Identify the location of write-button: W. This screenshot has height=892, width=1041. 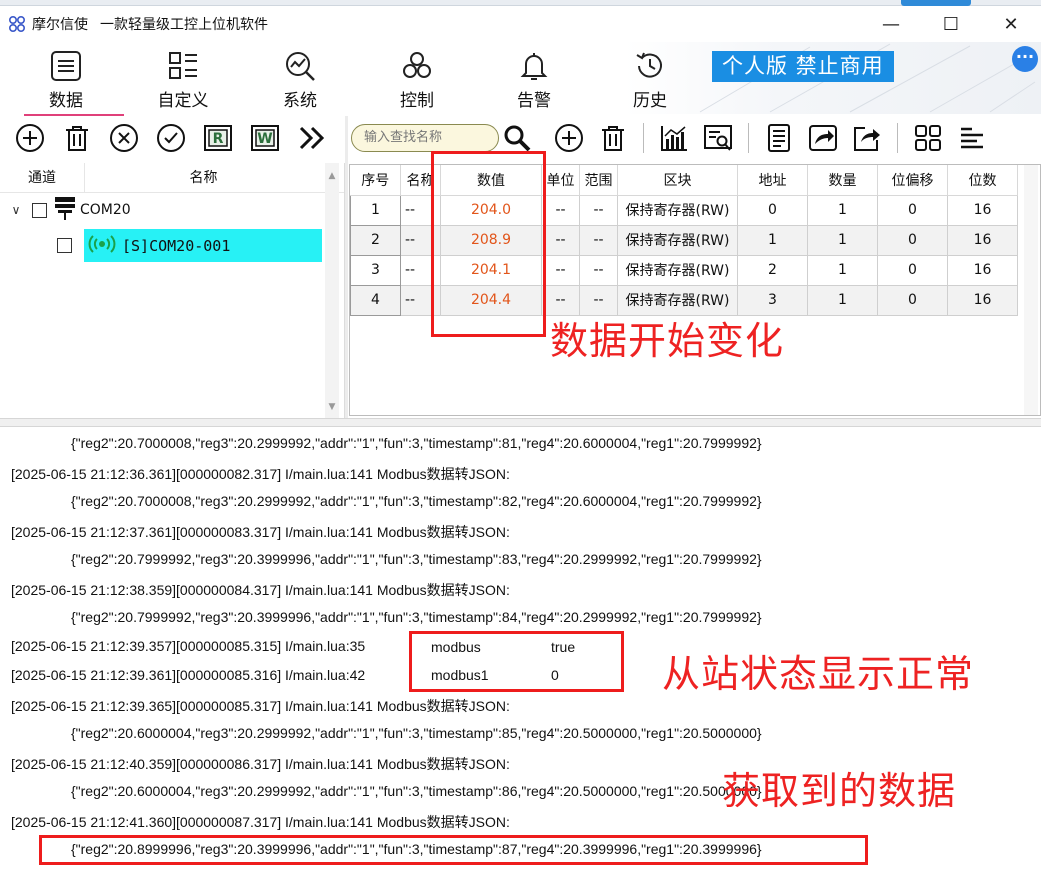
(265, 138).